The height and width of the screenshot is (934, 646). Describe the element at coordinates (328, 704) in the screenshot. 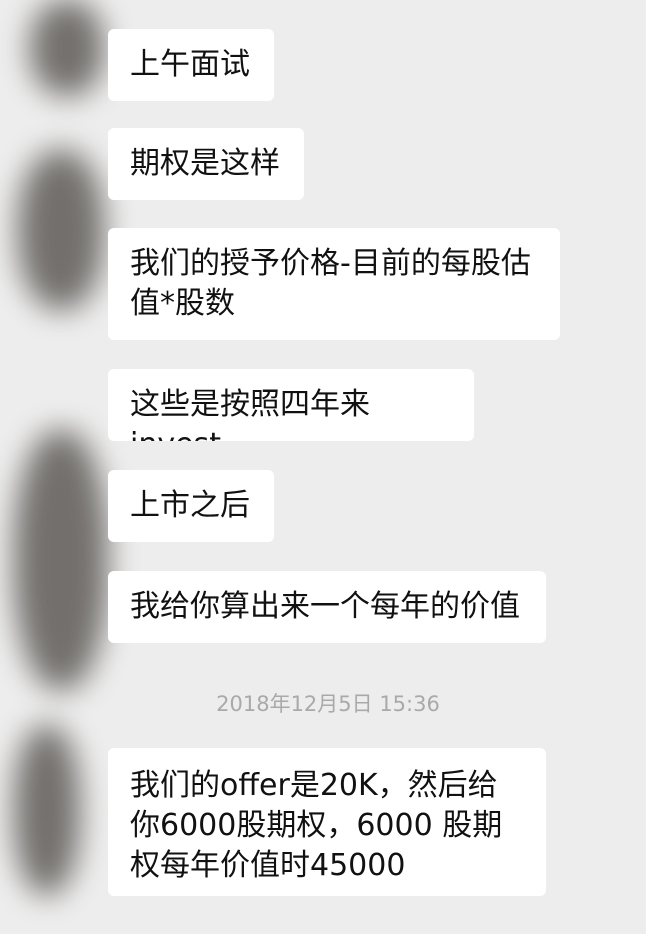

I see `timestamp: 2018年12月5日 15:36` at that location.